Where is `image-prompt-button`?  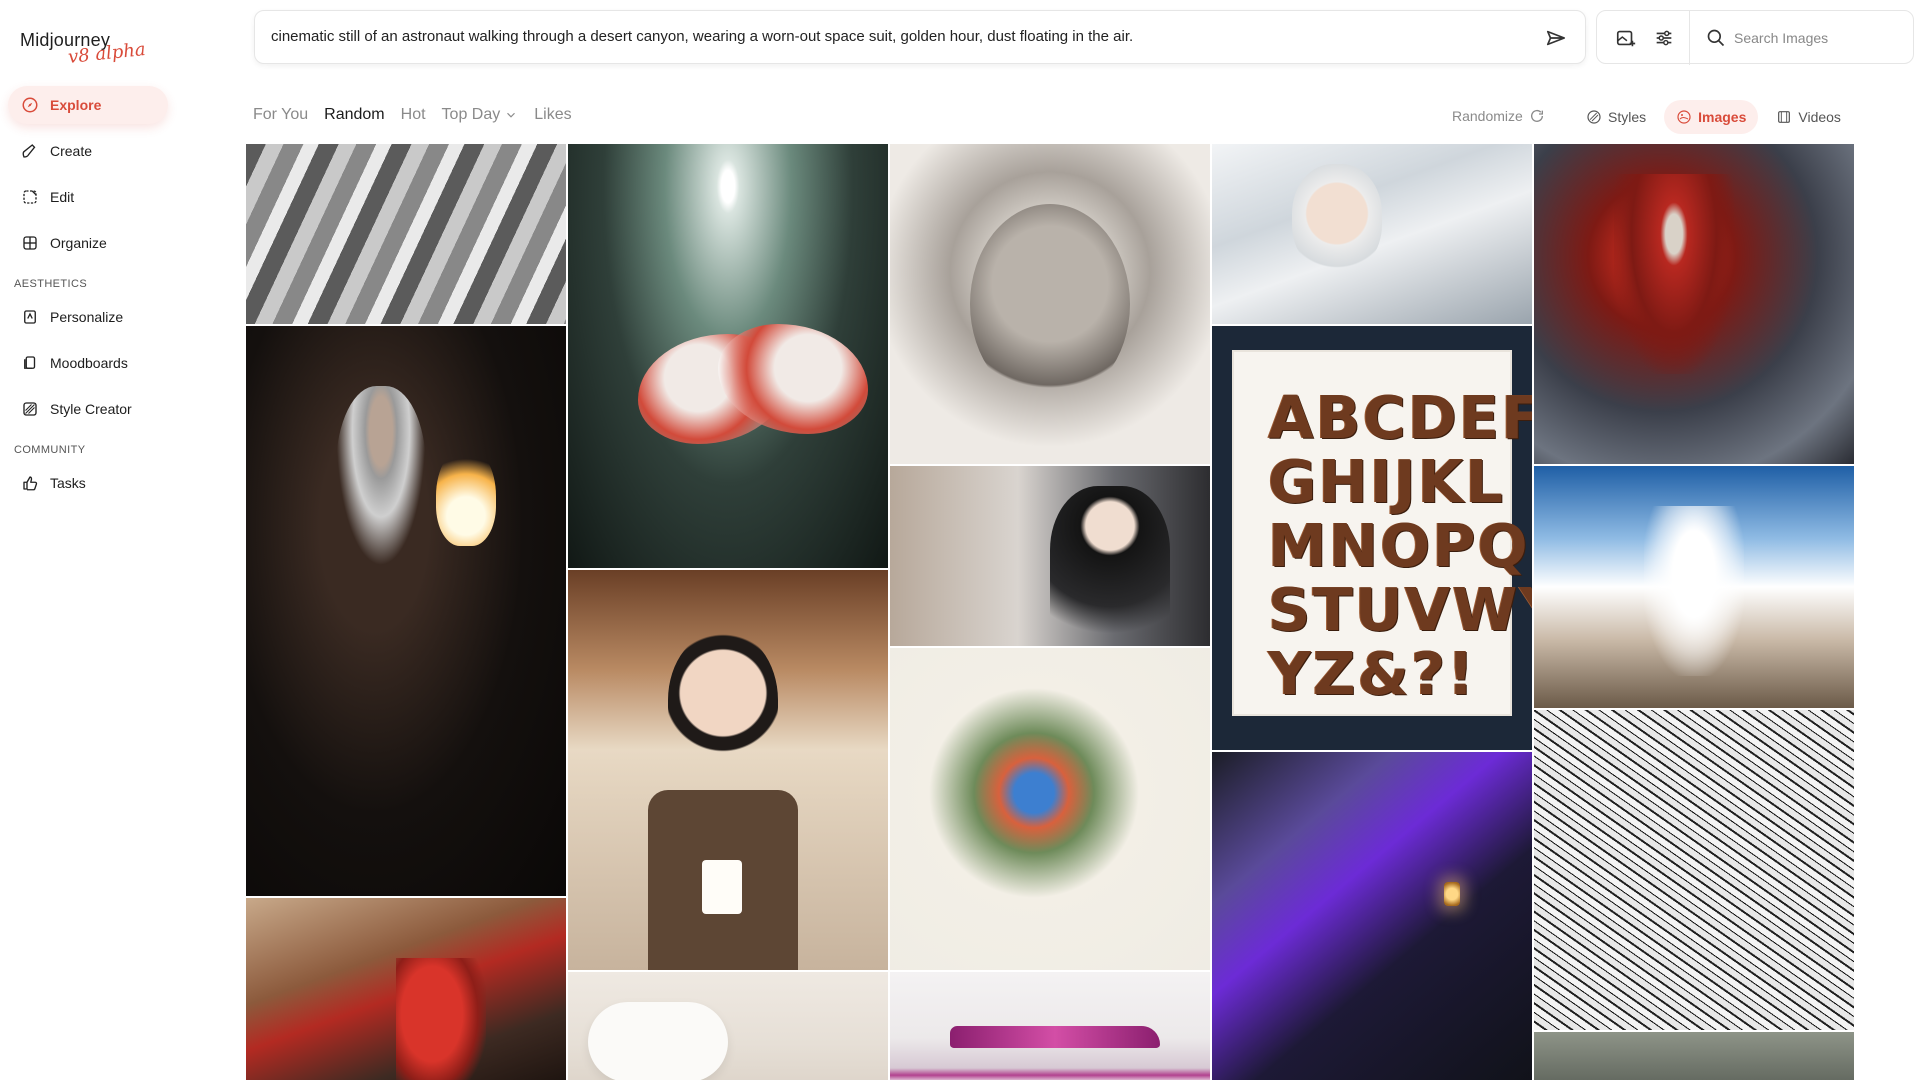 image-prompt-button is located at coordinates (1626, 38).